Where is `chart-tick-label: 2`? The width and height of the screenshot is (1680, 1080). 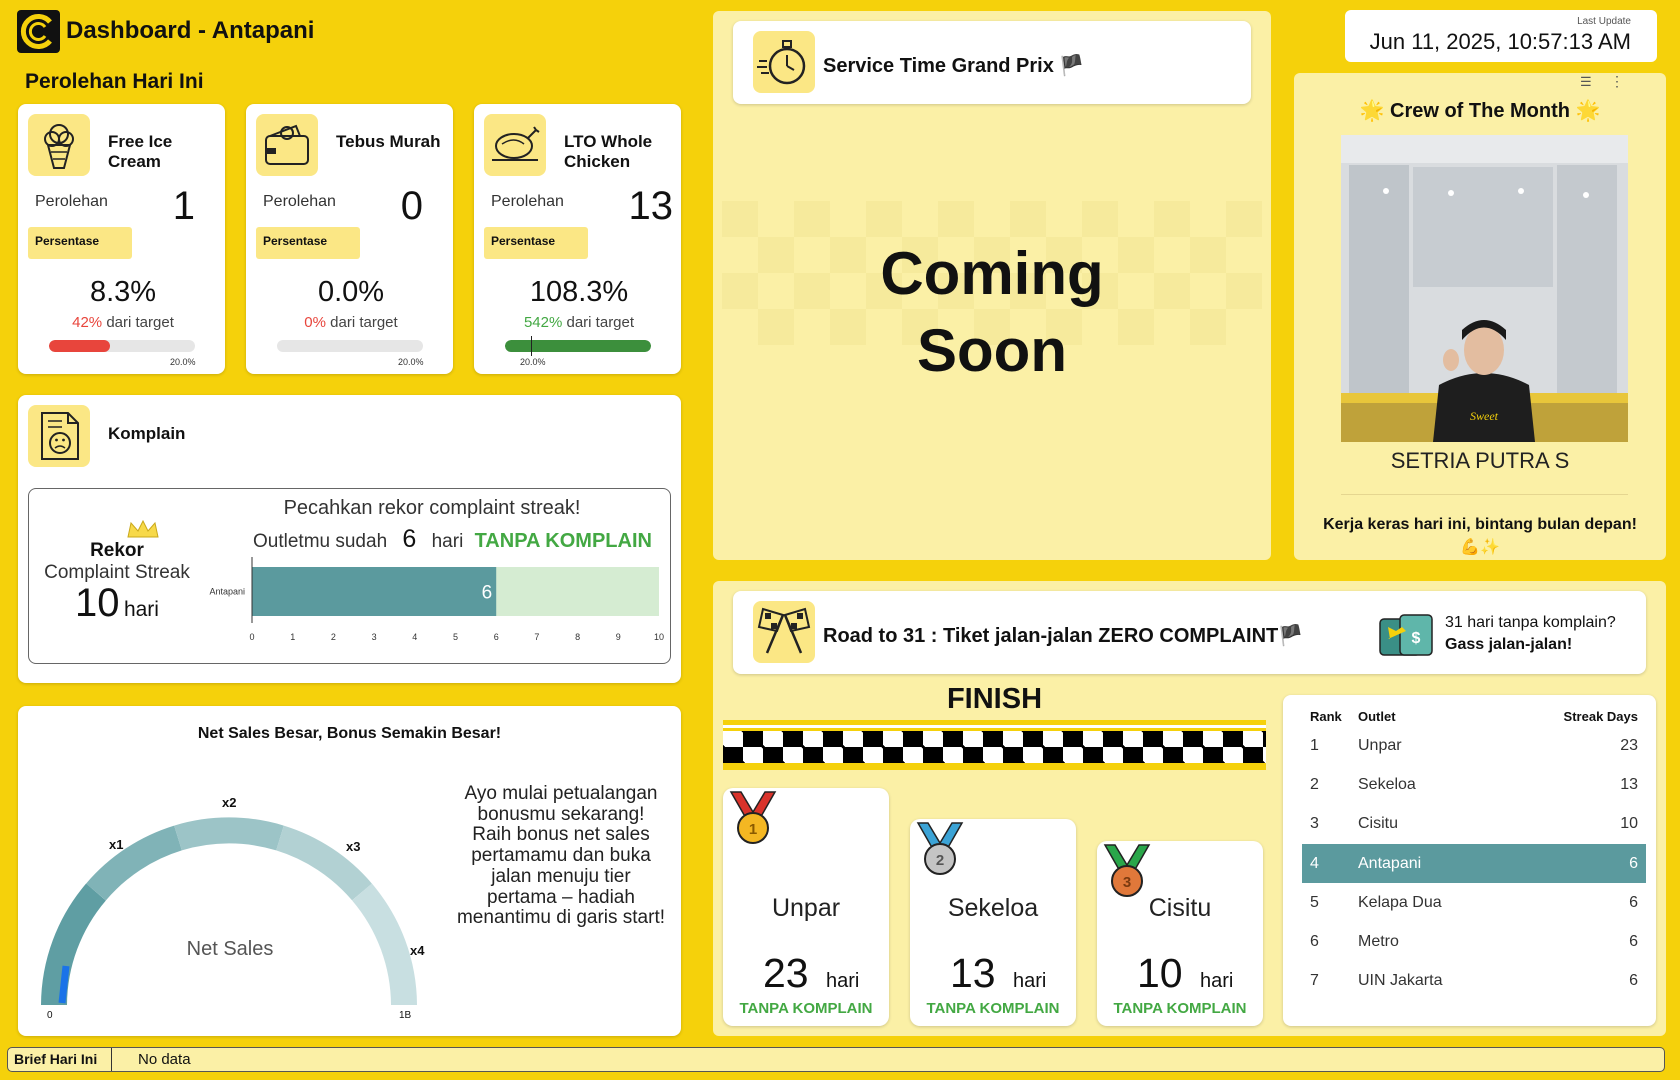 chart-tick-label: 2 is located at coordinates (333, 637).